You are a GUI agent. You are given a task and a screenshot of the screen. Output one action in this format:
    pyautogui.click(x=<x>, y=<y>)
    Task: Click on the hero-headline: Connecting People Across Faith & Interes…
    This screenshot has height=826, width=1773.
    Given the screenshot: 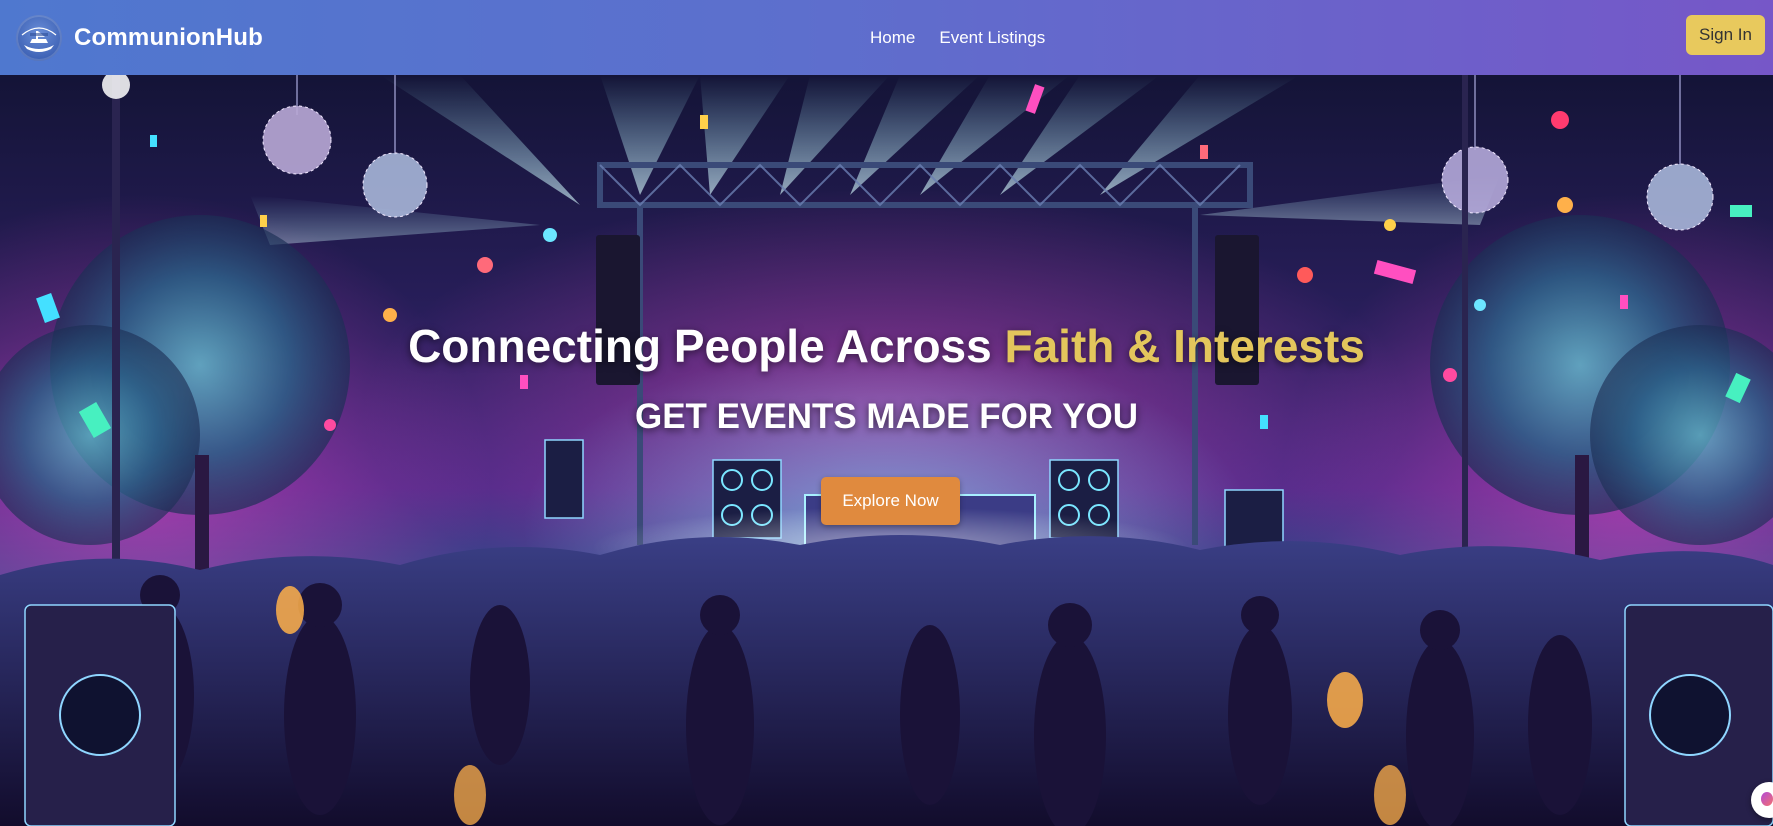 What is the action you would take?
    pyautogui.click(x=886, y=346)
    